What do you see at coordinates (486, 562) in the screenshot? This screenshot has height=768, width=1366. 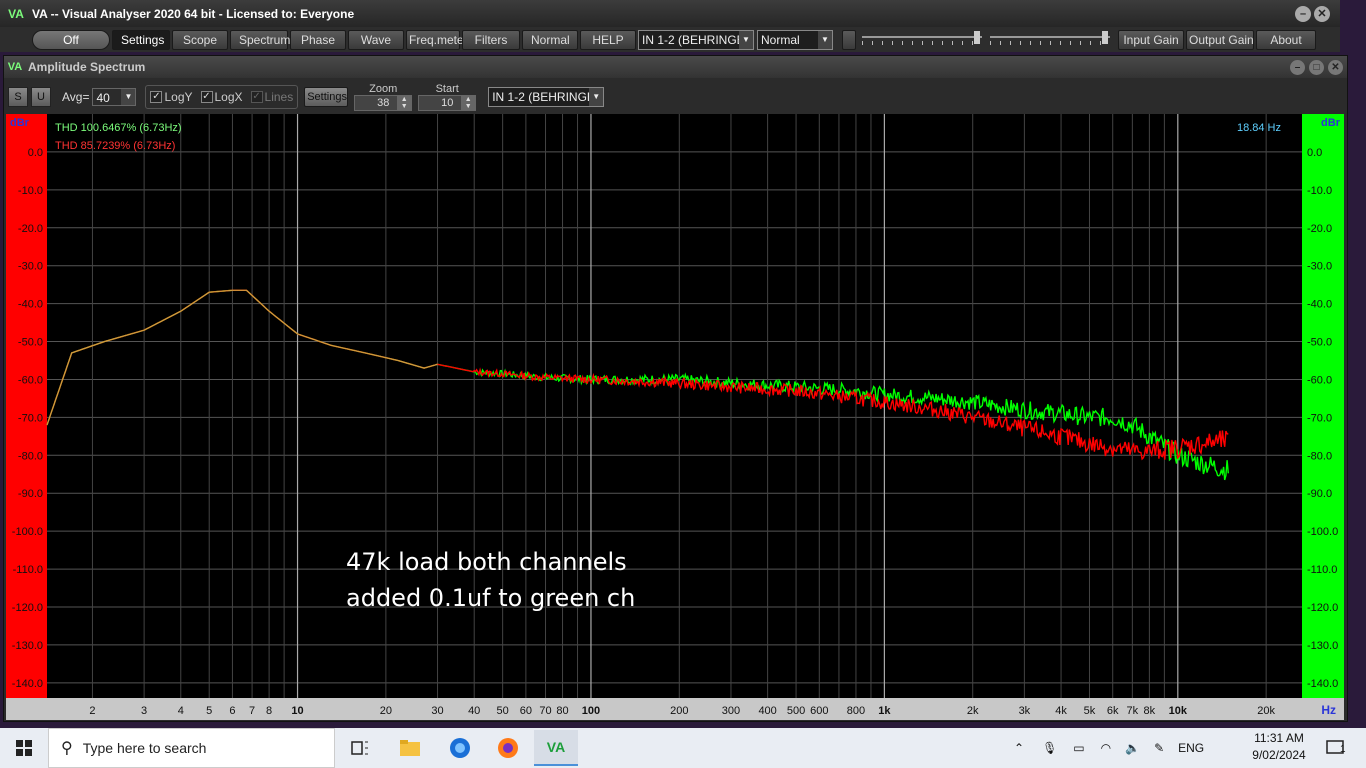 I see `annotation-line: 47k load both channels` at bounding box center [486, 562].